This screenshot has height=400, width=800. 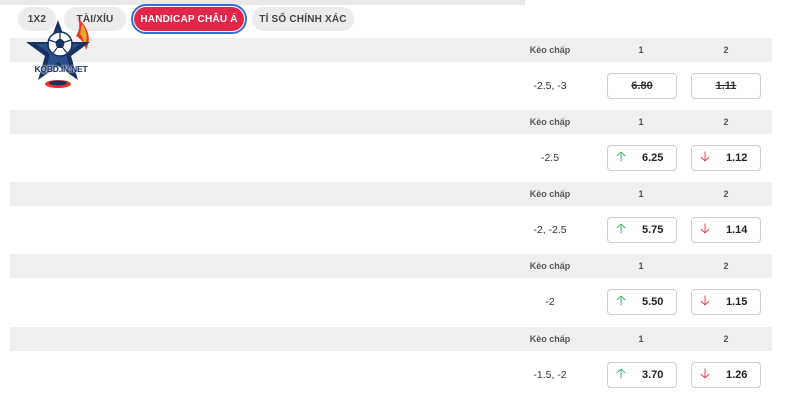 What do you see at coordinates (653, 230) in the screenshot?
I see `odd-value: 5.75` at bounding box center [653, 230].